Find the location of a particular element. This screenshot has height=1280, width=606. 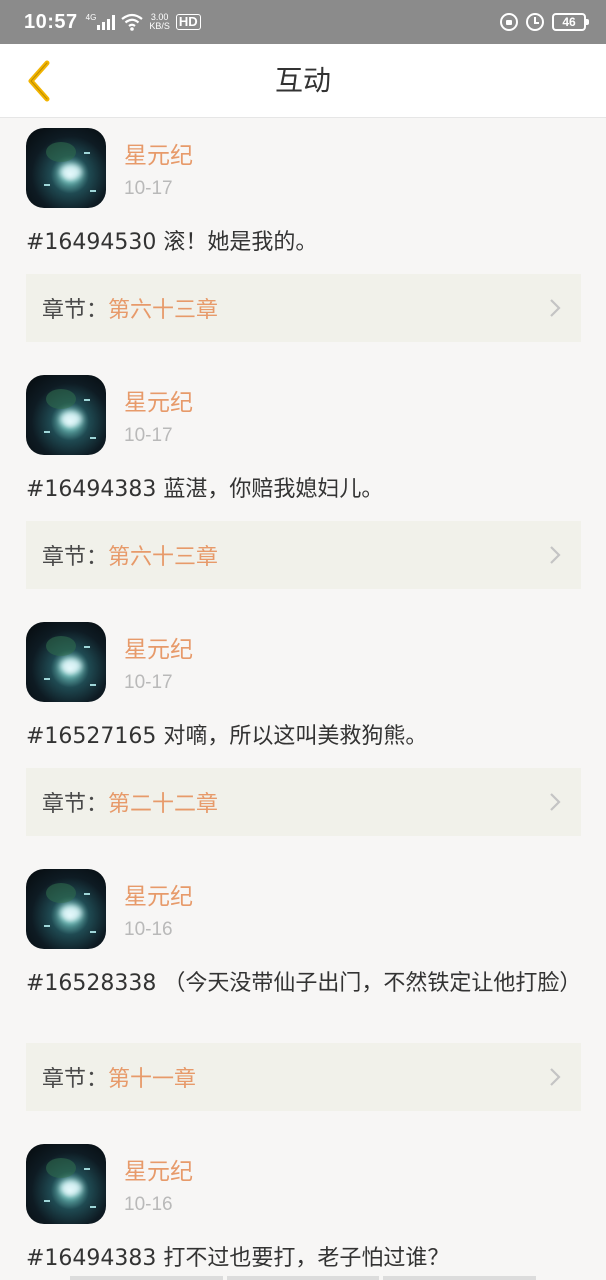

scroll-indicator is located at coordinates (303, 1278).